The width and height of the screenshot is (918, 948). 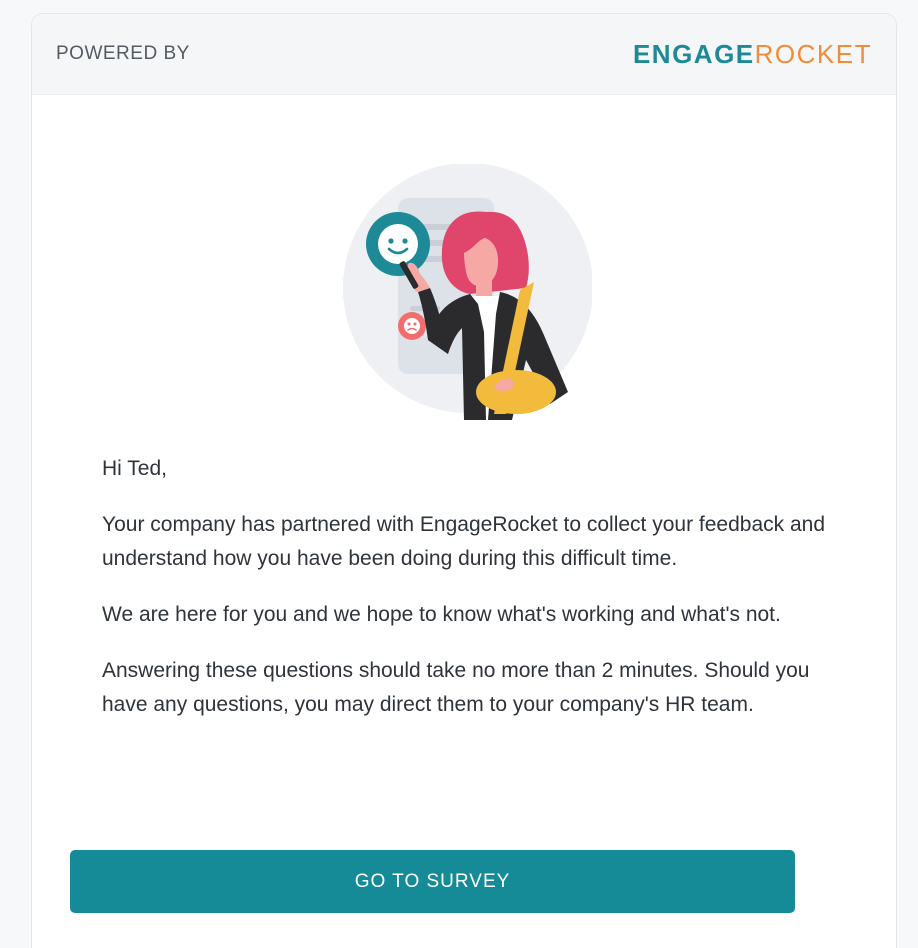 I want to click on logo-engage-text: ENGAGE, so click(x=693, y=54).